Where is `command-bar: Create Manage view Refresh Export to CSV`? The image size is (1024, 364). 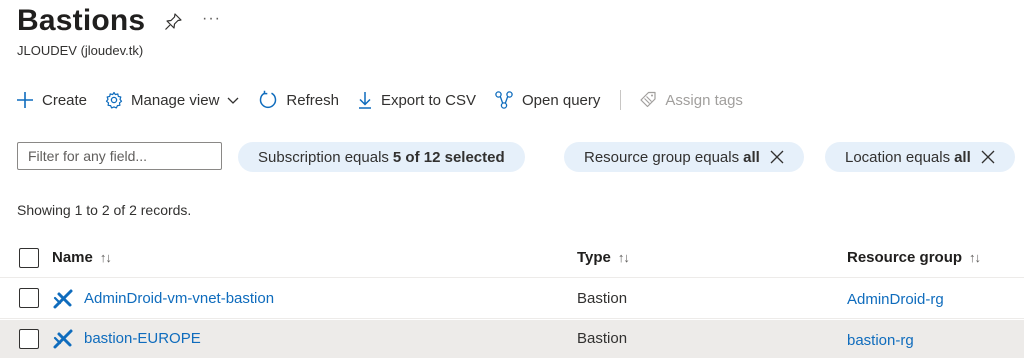
command-bar: Create Manage view Refresh Export to CSV is located at coordinates (388, 100).